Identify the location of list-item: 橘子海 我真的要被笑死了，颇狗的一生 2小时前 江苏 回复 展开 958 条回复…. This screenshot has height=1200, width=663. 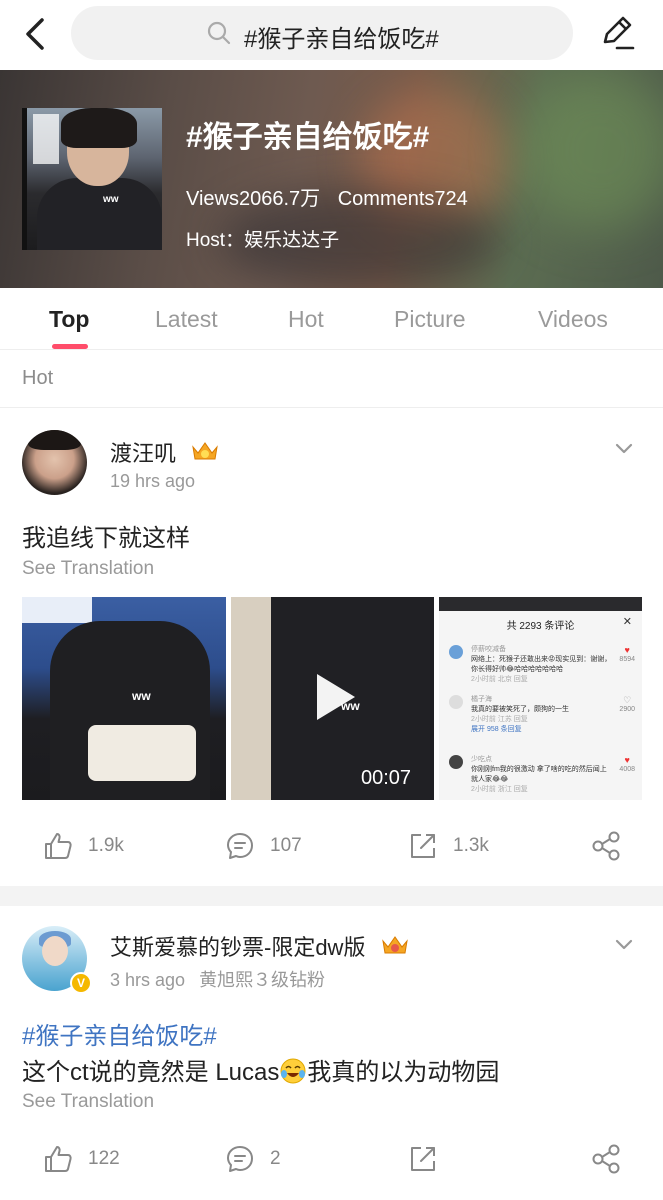
(544, 715).